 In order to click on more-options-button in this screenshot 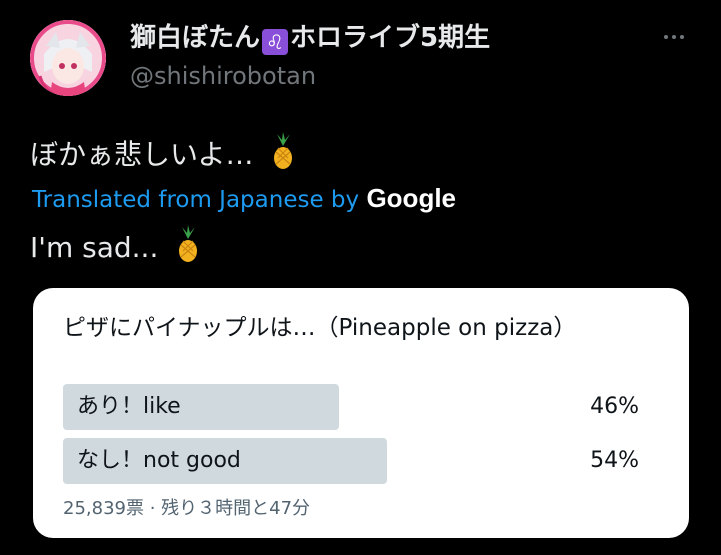, I will do `click(674, 37)`.